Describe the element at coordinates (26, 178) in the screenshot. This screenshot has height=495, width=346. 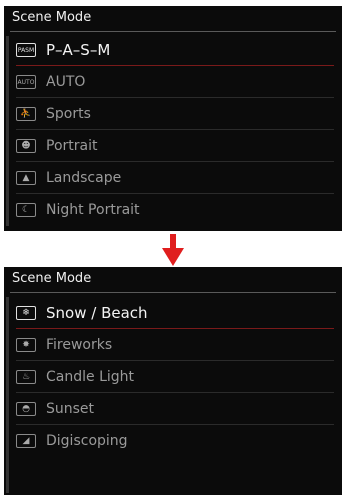
I see `landscape-icon: ▲` at that location.